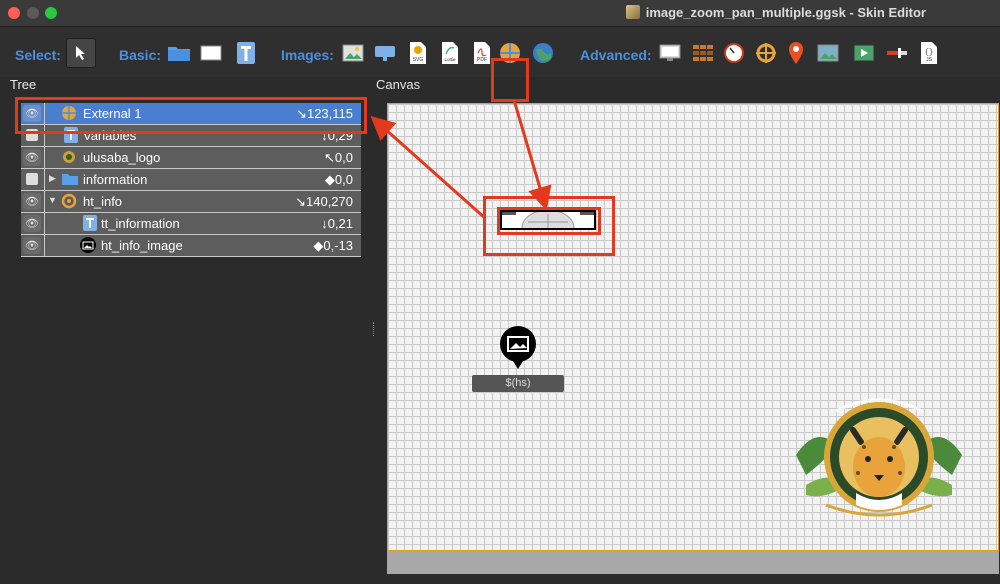 The width and height of the screenshot is (1000, 584). Describe the element at coordinates (532, 155) in the screenshot. I see `arrow-toolbar-to-canvas` at that location.